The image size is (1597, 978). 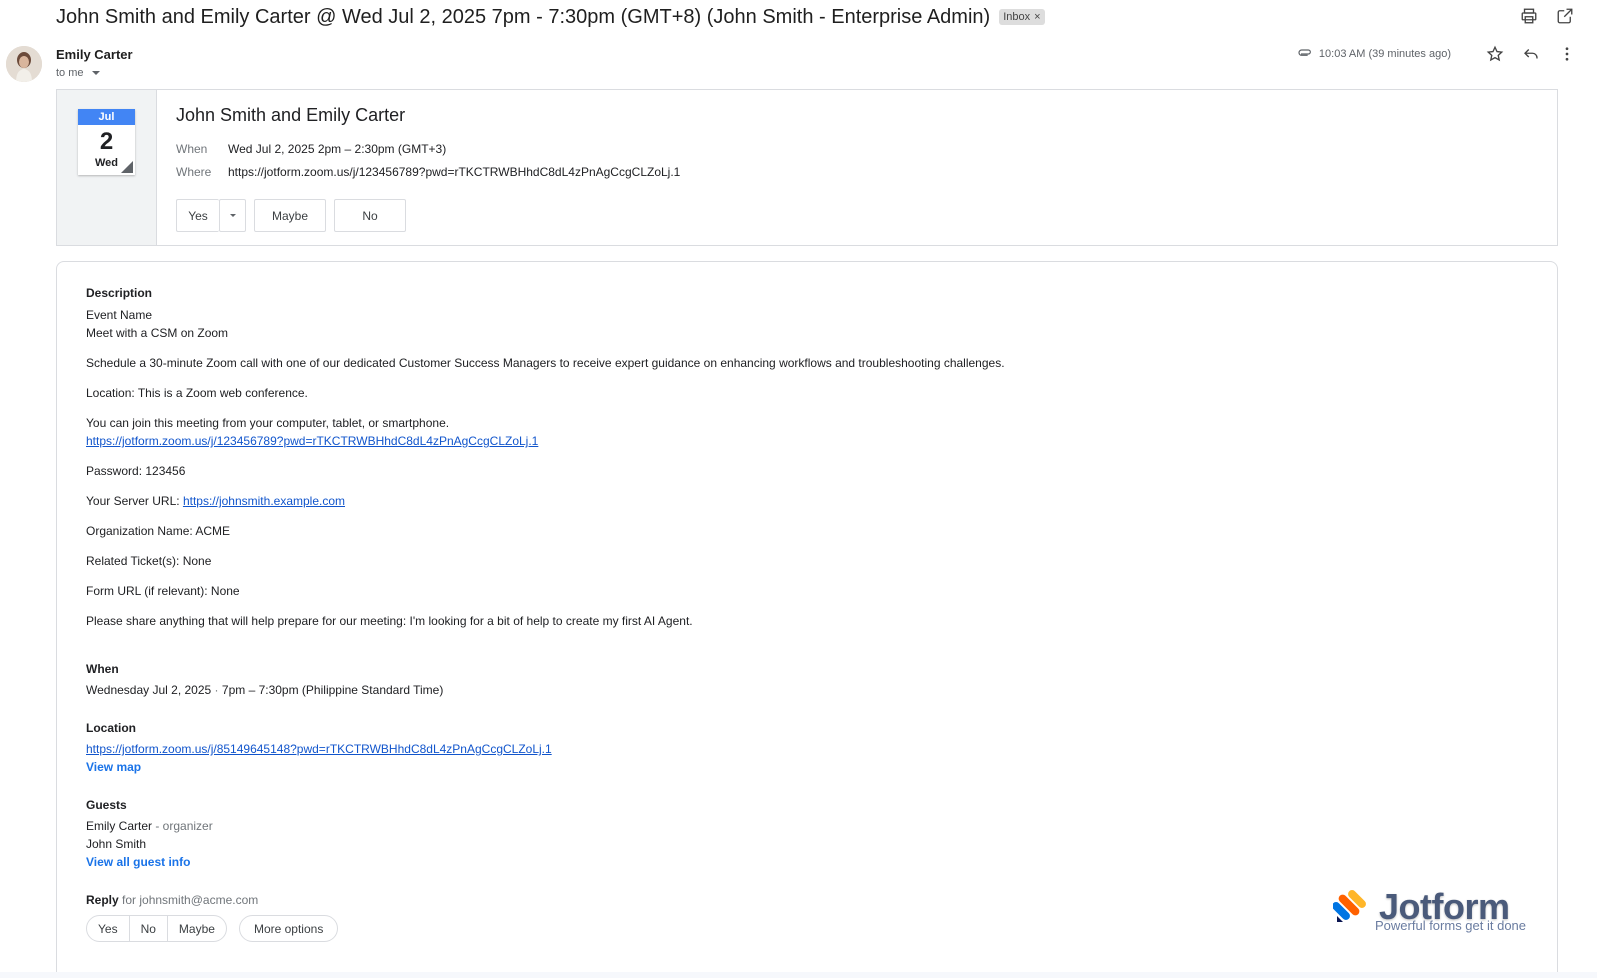 I want to click on recipient-label: to me, so click(x=70, y=73).